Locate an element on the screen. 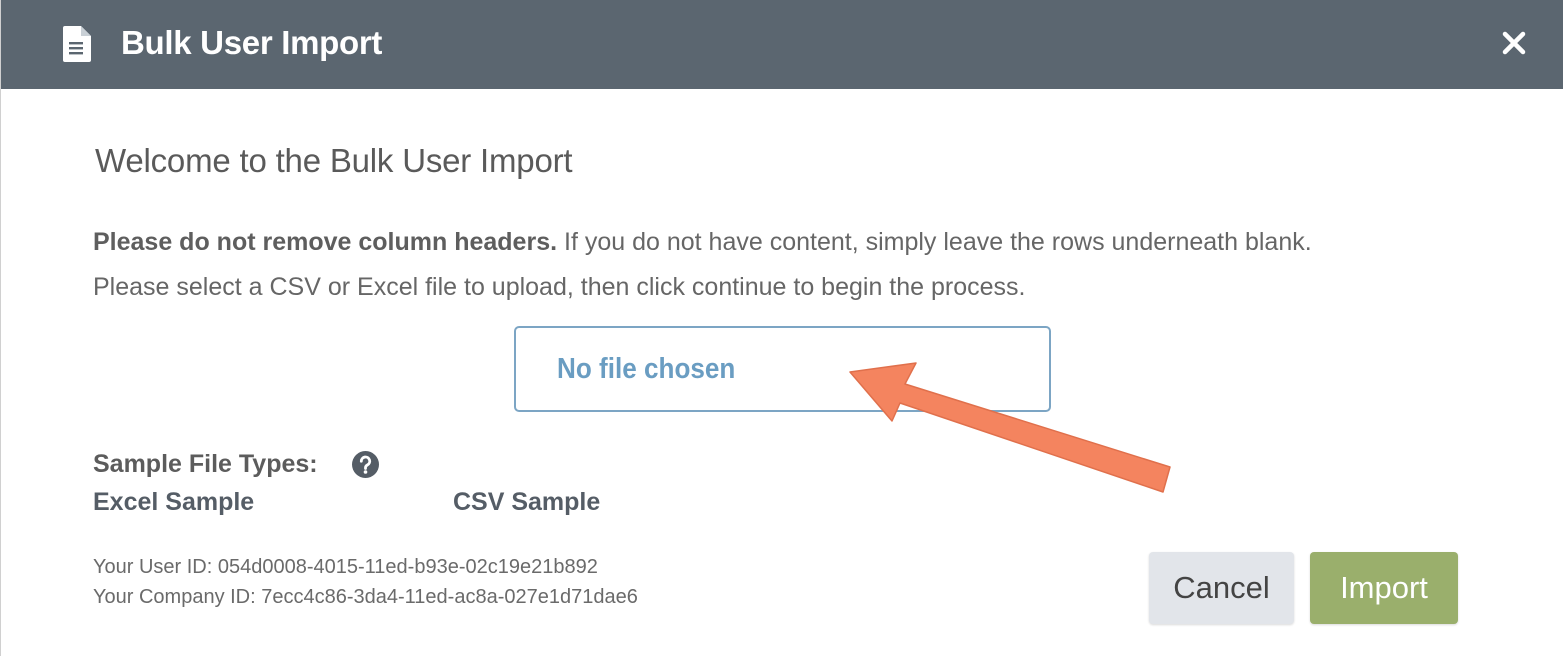 Image resolution: width=1563 pixels, height=656 pixels. modal-title: Bulk User Import is located at coordinates (252, 42).